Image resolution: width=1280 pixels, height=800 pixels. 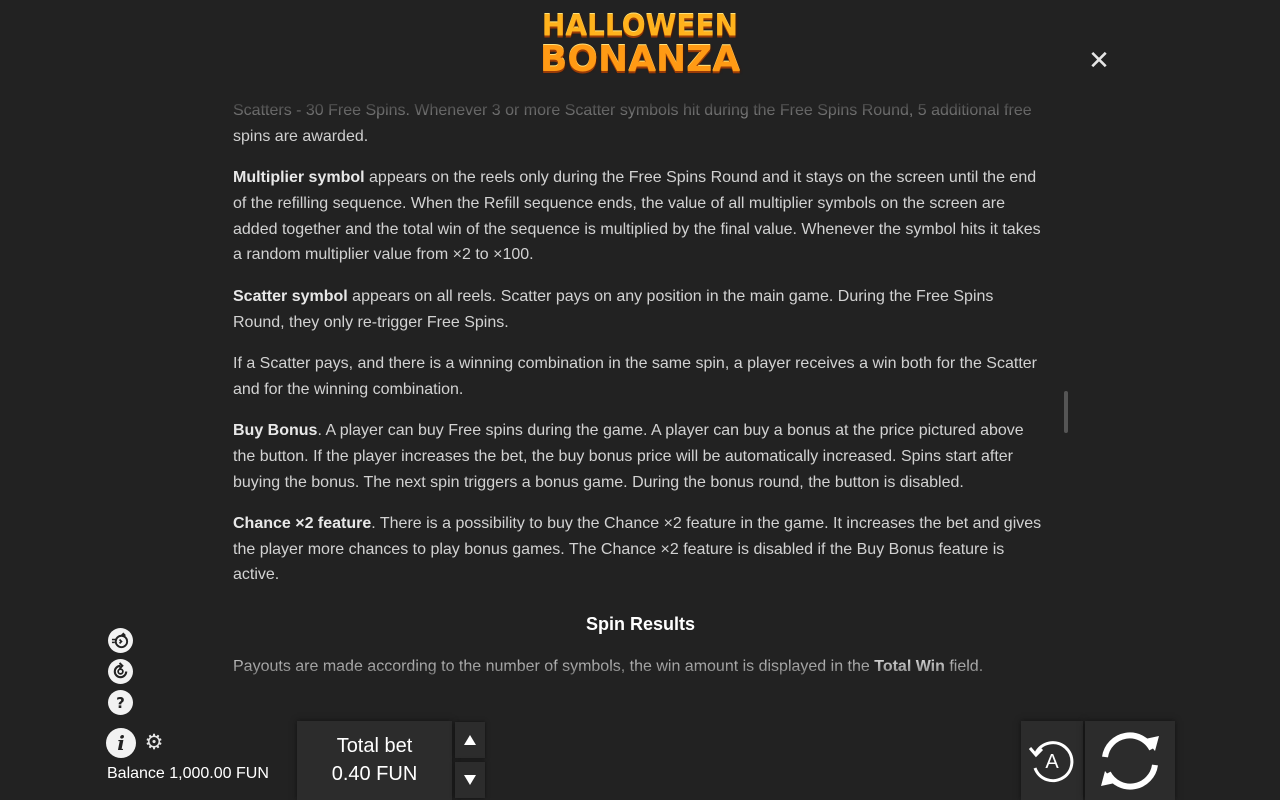 What do you see at coordinates (374, 745) in the screenshot?
I see `total-bet-label: Total bet` at bounding box center [374, 745].